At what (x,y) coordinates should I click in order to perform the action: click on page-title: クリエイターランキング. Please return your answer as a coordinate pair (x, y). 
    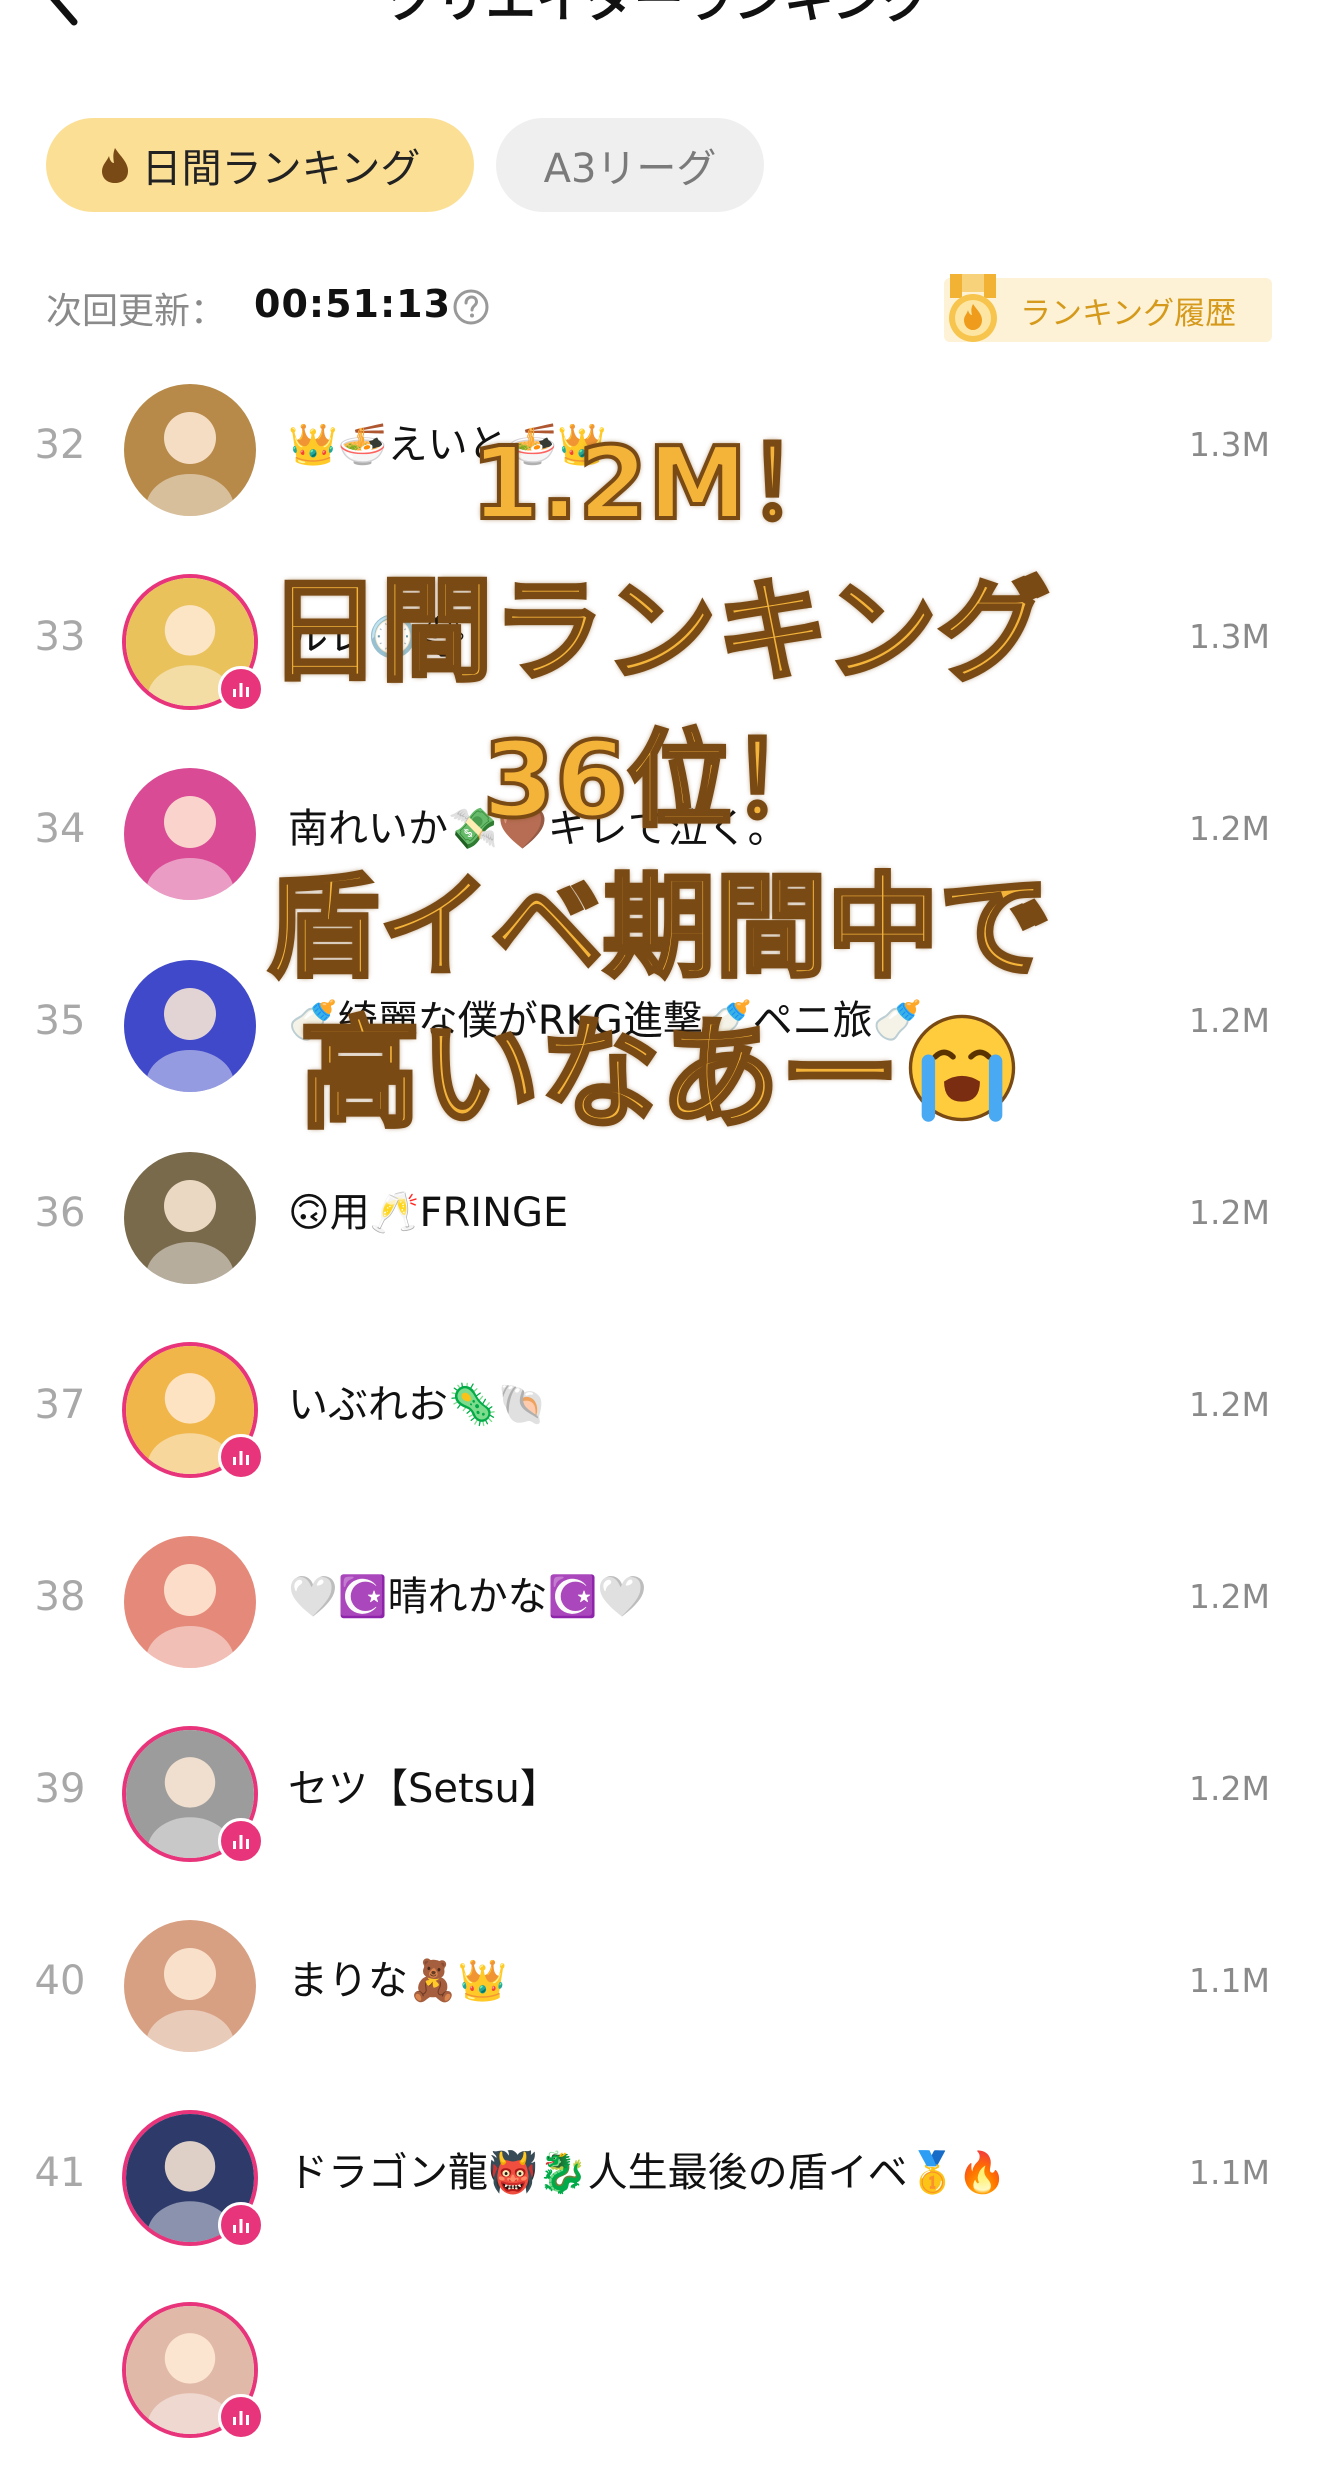
    Looking at the image, I should click on (659, 14).